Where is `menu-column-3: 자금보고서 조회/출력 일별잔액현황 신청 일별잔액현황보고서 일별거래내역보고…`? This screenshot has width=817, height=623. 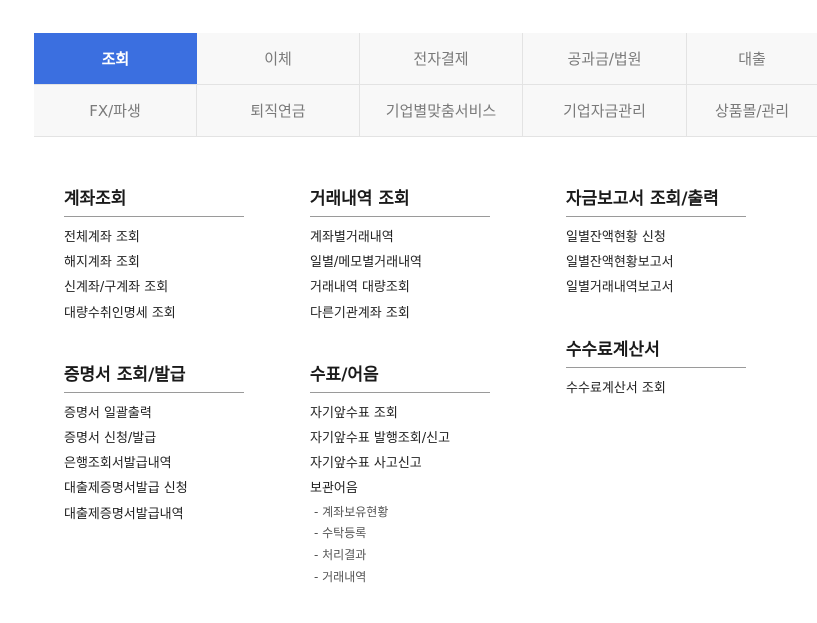
menu-column-3: 자금보고서 조회/출력 일별잔액현황 신청 일별잔액현황보고서 일별거래내역보고… is located at coordinates (656, 309).